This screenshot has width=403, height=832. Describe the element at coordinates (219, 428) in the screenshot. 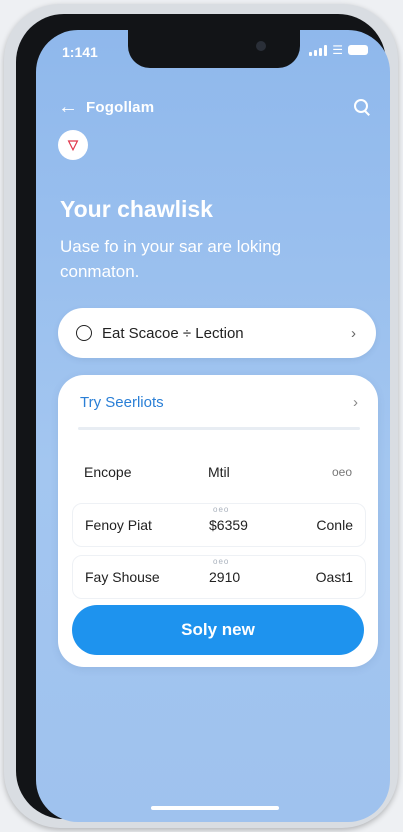

I see `divider` at that location.